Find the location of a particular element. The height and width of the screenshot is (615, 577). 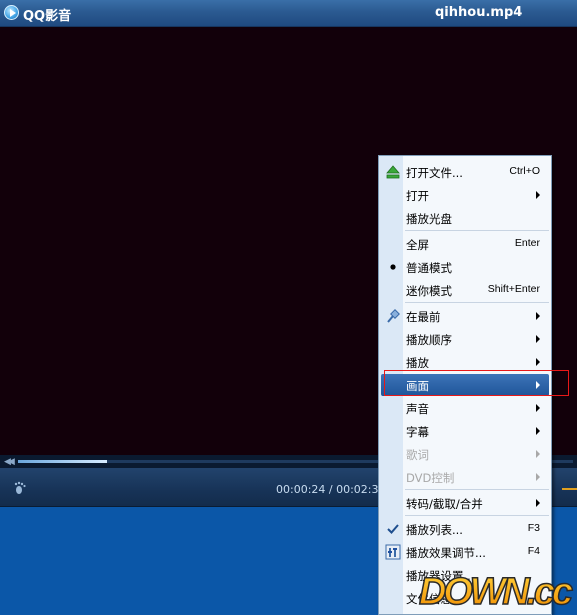

menu-item: 打开 is located at coordinates (465, 195).